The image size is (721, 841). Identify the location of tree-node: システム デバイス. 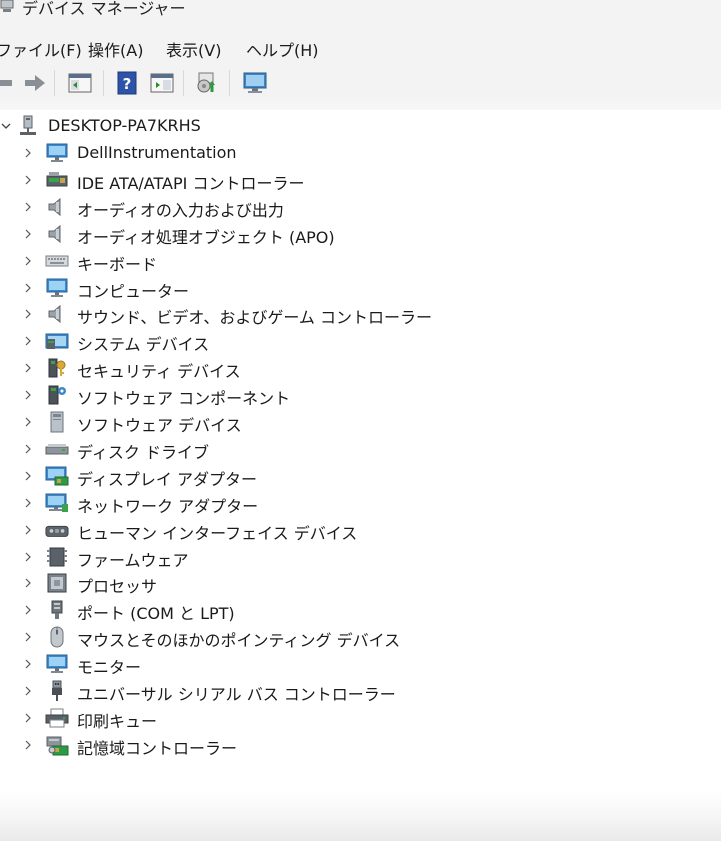
(360, 341).